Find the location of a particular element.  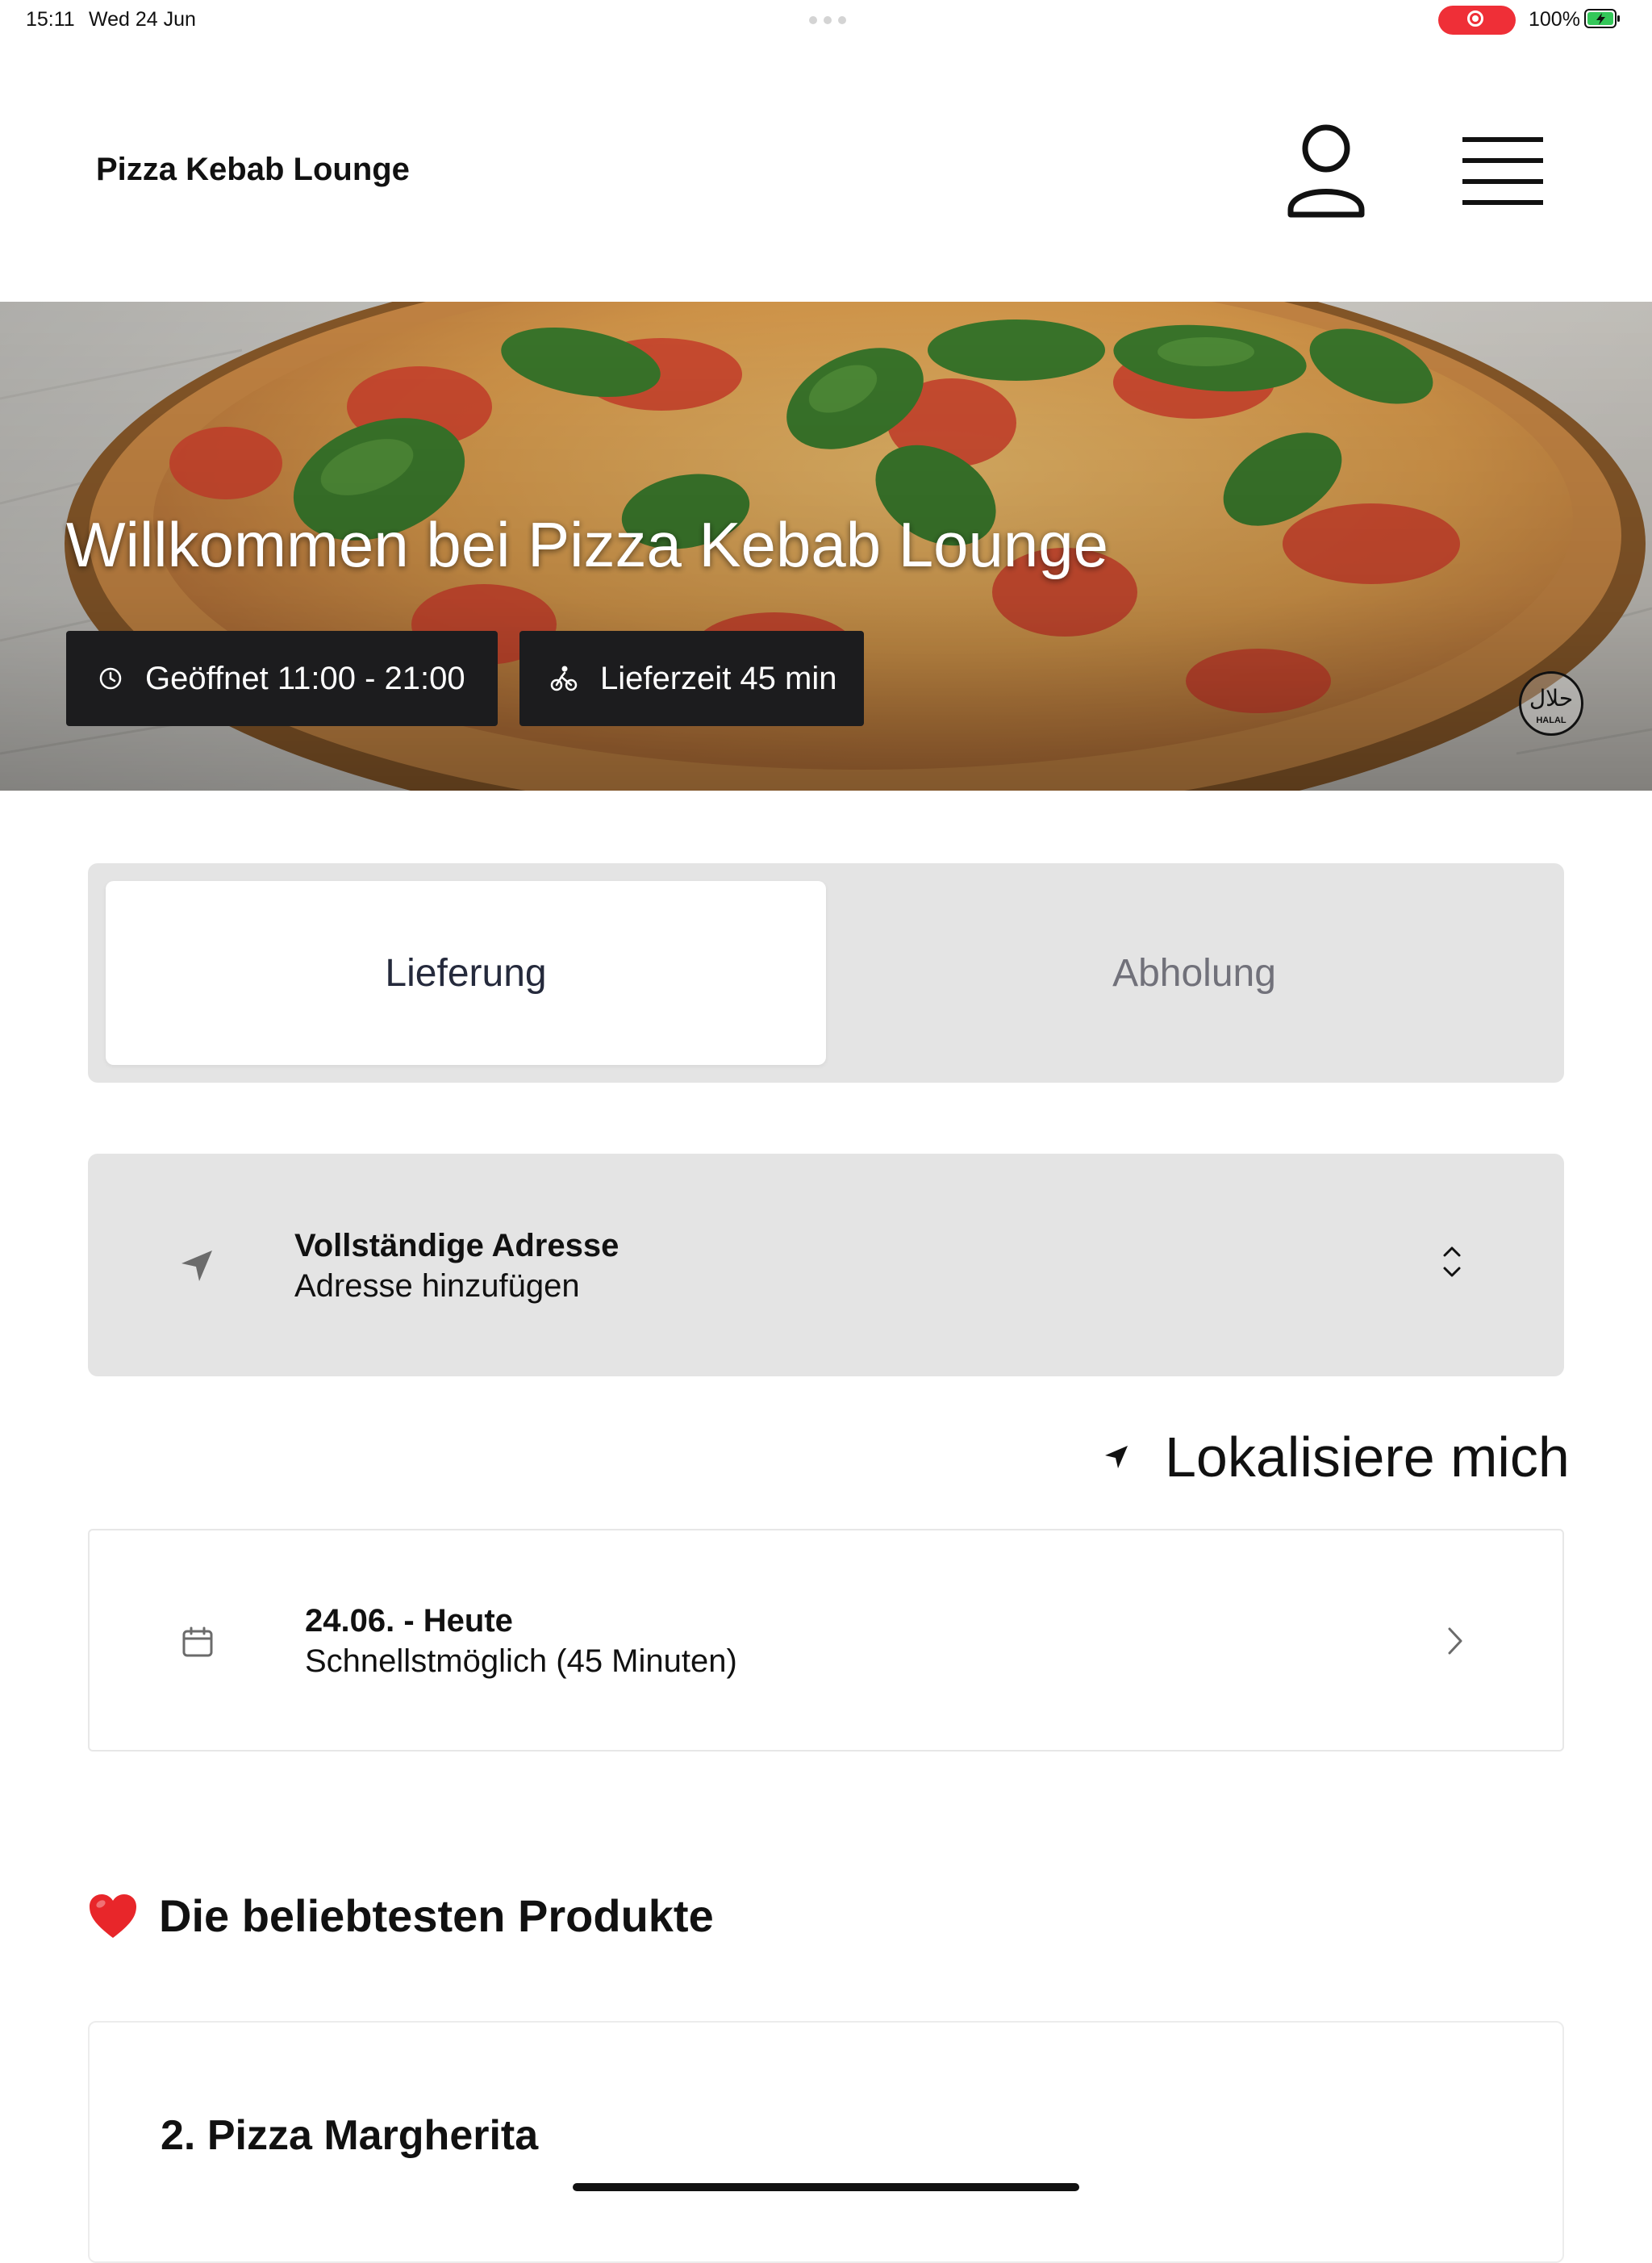

status-date: Wed 24 Jun is located at coordinates (142, 19).